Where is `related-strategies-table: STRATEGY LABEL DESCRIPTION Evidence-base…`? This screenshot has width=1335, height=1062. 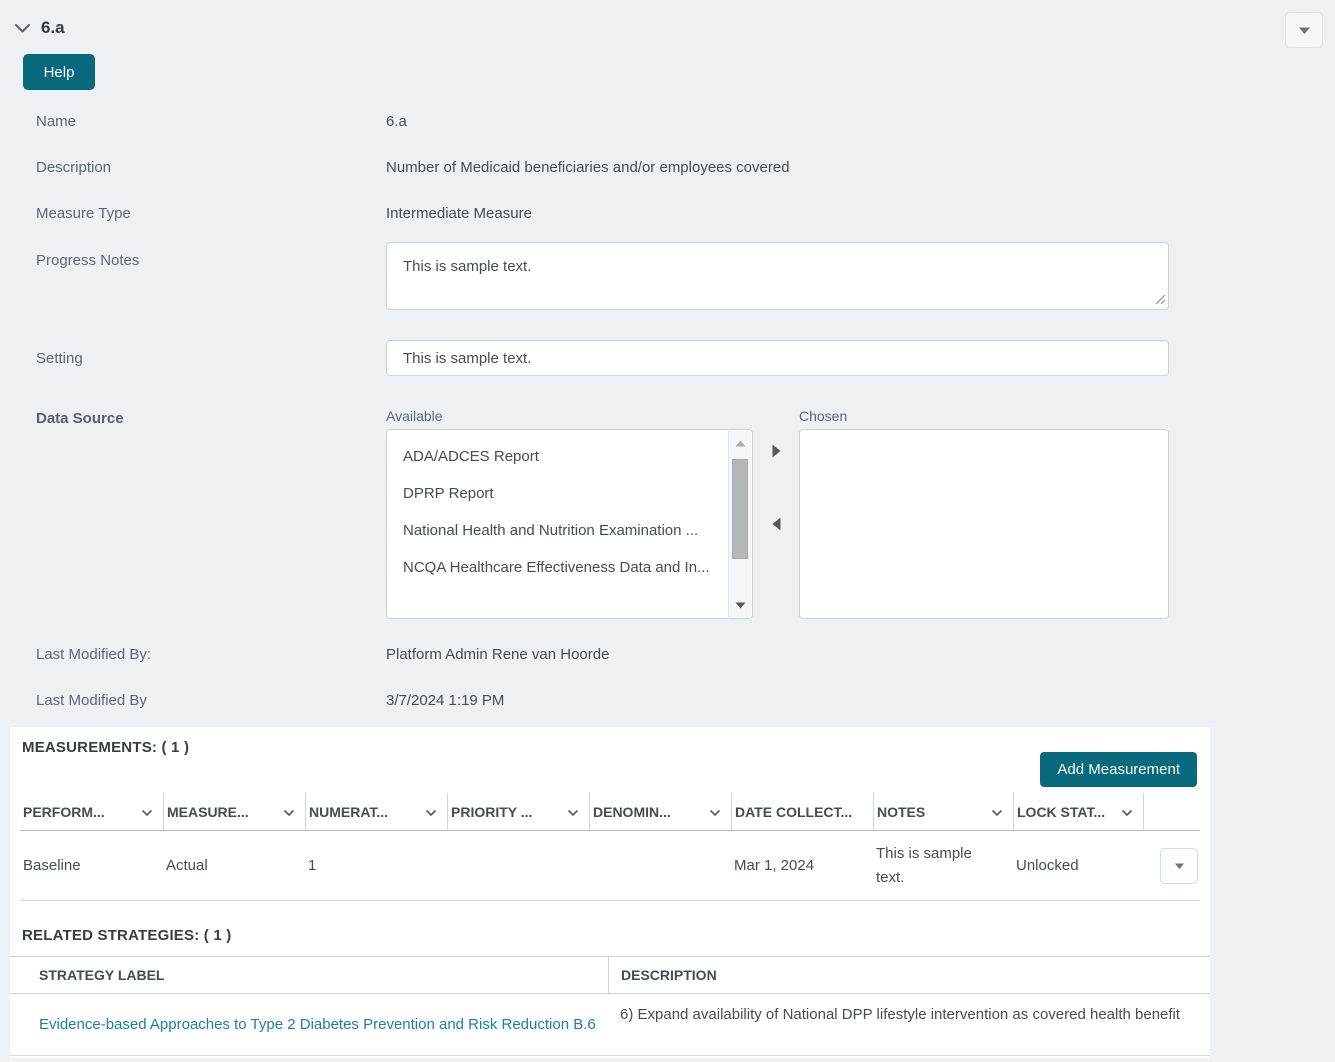
related-strategies-table: STRATEGY LABEL DESCRIPTION Evidence-base… is located at coordinates (610, 1006).